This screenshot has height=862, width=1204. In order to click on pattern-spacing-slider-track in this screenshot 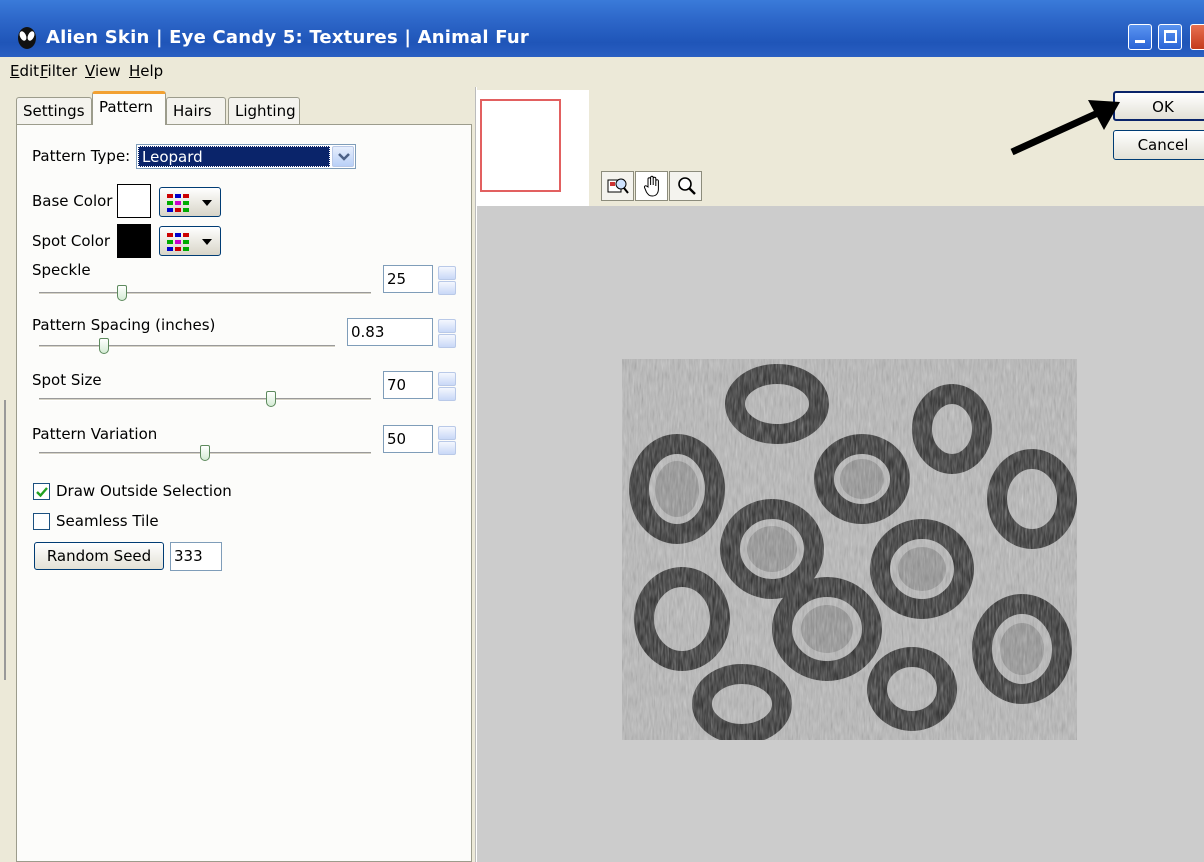, I will do `click(187, 346)`.